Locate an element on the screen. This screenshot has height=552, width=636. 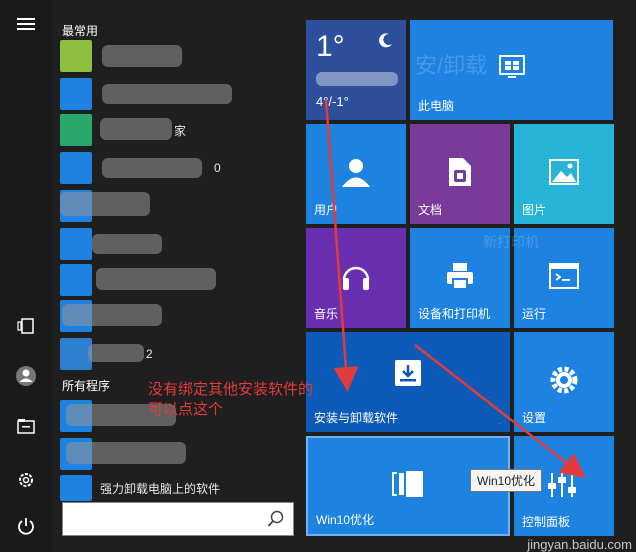
site-watermark: jingyan.baidu.com is located at coordinates (579, 544).